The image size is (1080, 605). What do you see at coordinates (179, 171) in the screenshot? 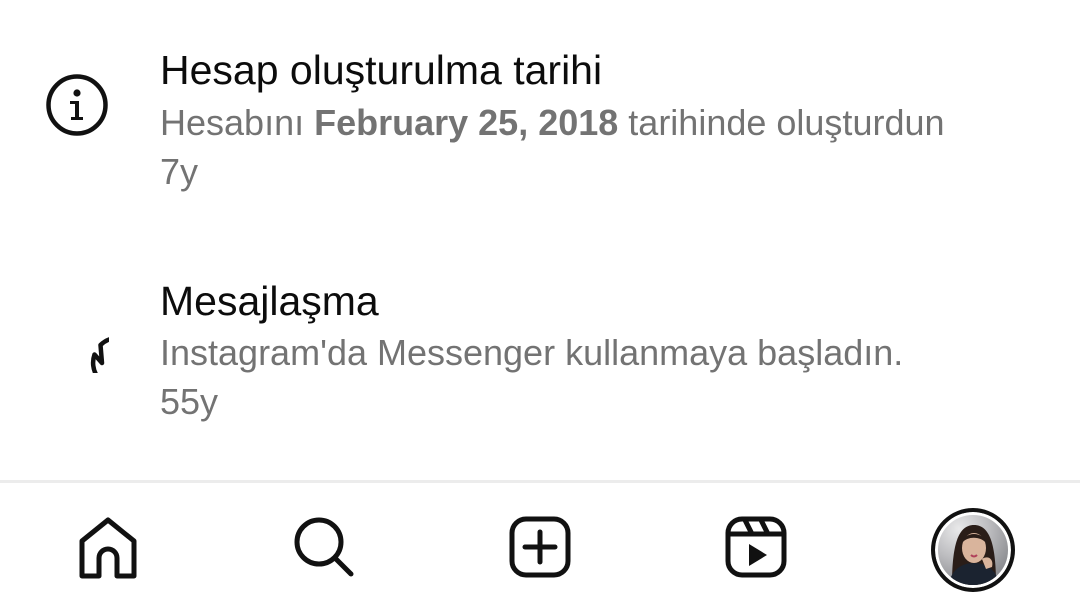
I see `account-created-time: 7y` at bounding box center [179, 171].